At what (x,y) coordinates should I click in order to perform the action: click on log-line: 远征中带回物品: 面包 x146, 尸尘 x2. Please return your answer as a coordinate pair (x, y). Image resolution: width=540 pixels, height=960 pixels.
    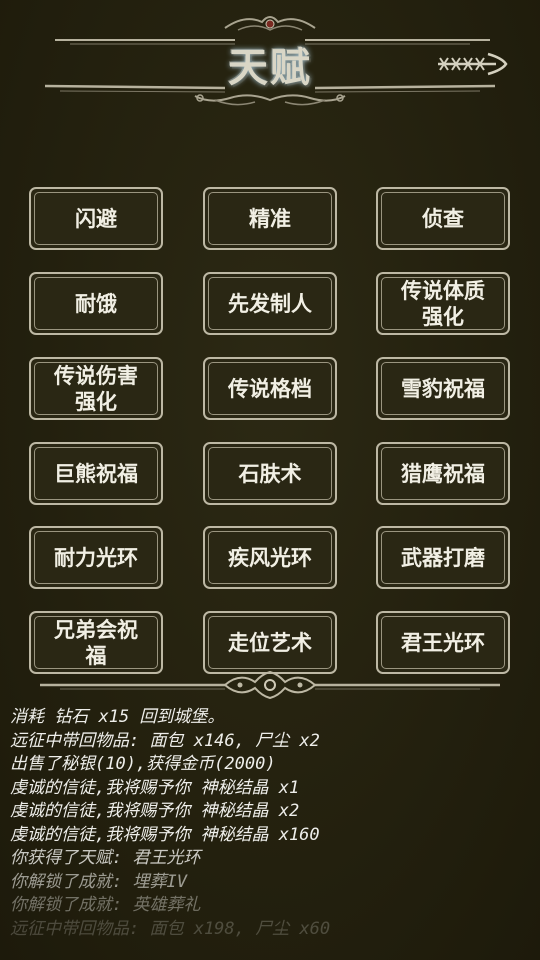
    Looking at the image, I should click on (165, 740).